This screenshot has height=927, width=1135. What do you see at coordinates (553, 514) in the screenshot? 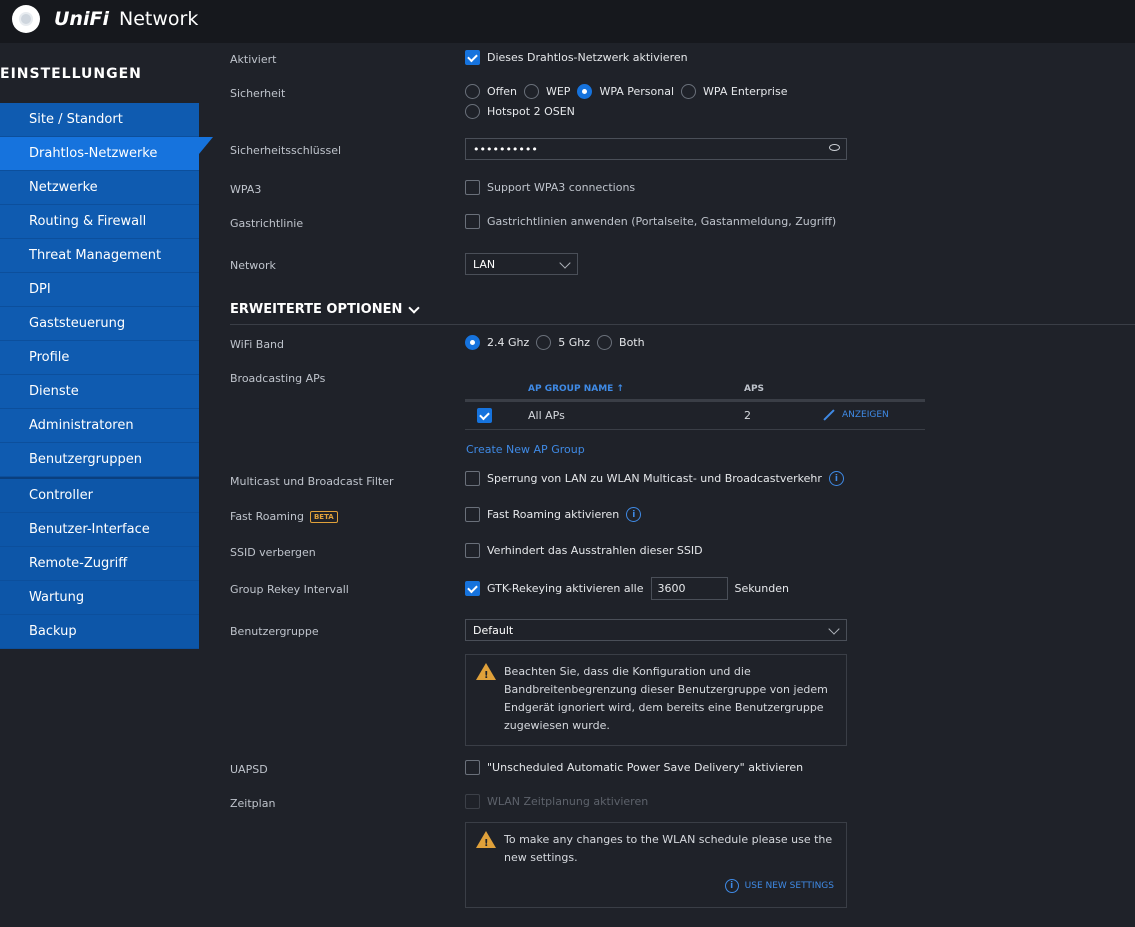
I see `fast-roaming-checkbox-row: Fast Roaming aktivieren i` at bounding box center [553, 514].